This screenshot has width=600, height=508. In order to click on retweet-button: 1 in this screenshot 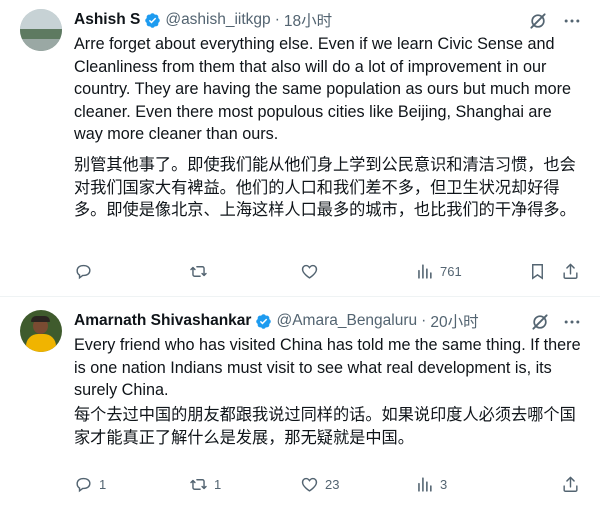, I will do `click(205, 484)`.